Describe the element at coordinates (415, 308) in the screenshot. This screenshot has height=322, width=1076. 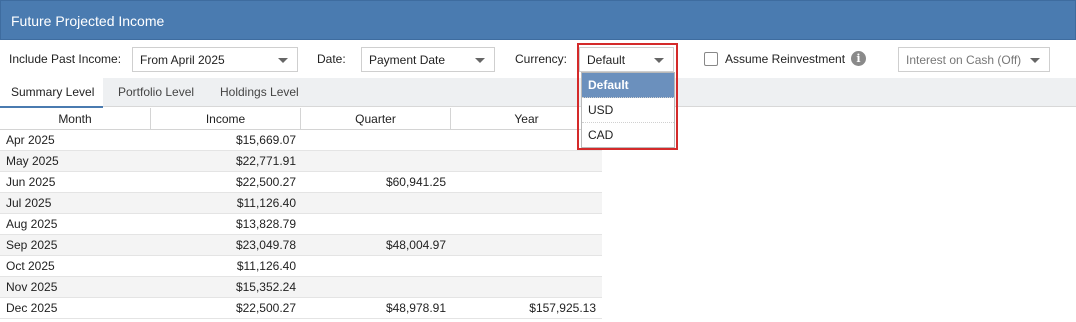
I see `cell-quarter: $48,978.91` at that location.